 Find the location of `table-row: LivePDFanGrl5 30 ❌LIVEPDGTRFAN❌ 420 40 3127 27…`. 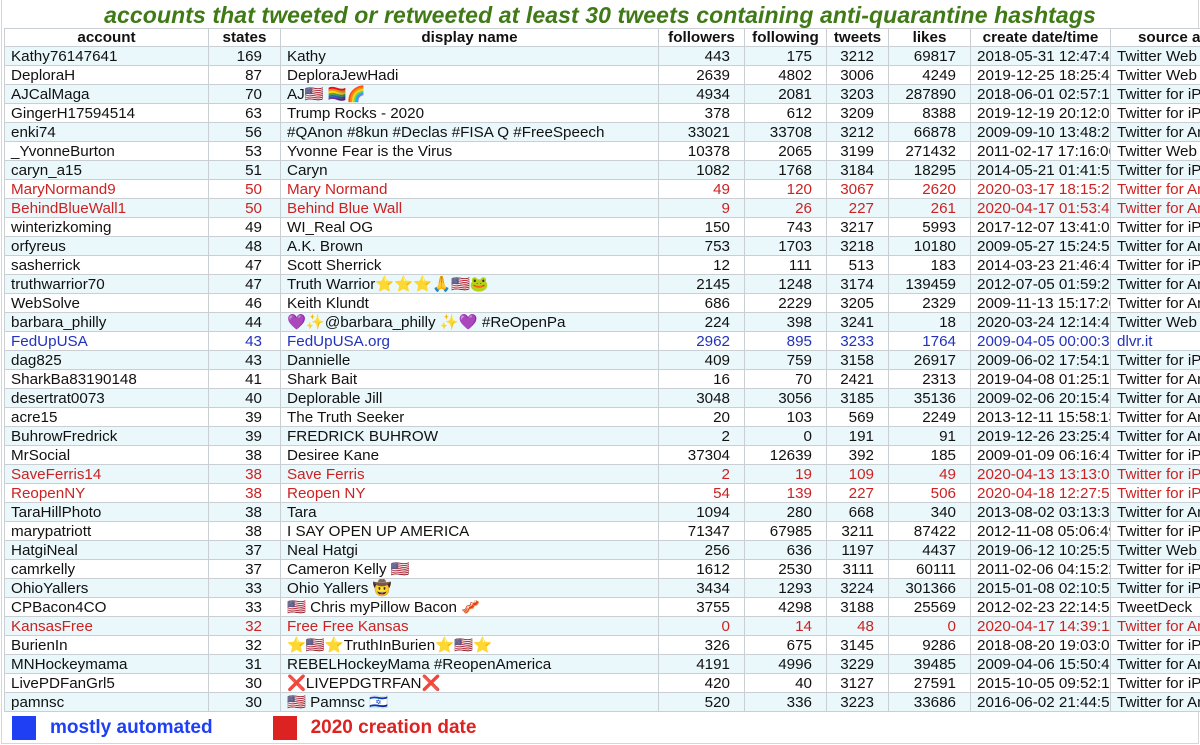

table-row: LivePDFanGrl5 30 ❌LIVEPDGTRFAN❌ 420 40 3127 27… is located at coordinates (602, 683).